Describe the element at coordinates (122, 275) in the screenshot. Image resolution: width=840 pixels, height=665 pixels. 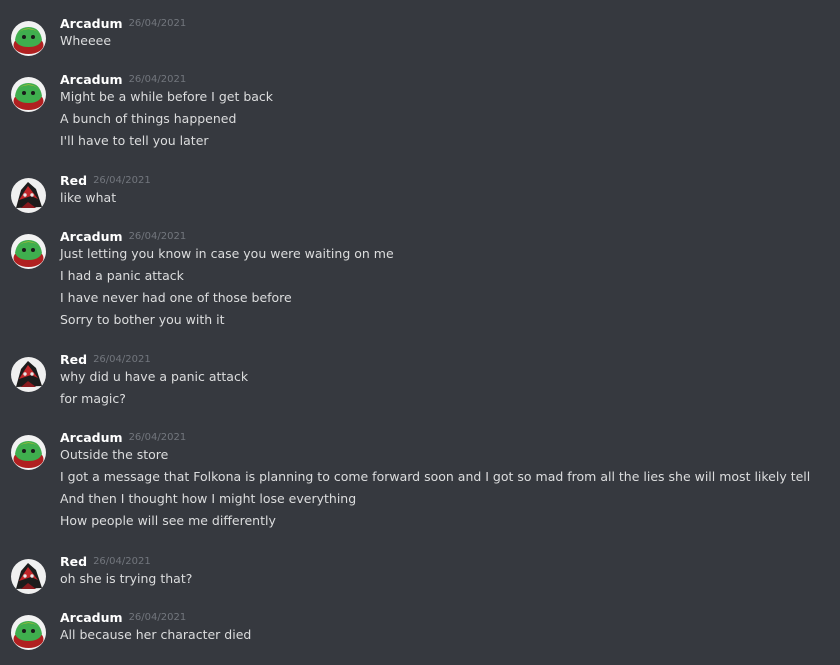
I see `message-text: I had a panic attack` at that location.